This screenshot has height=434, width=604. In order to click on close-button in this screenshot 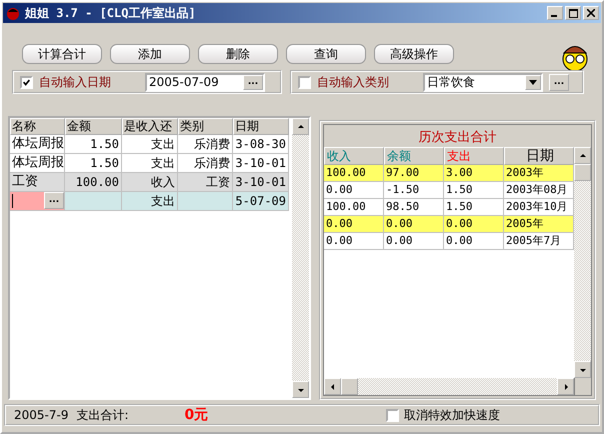, I will do `click(591, 13)`.